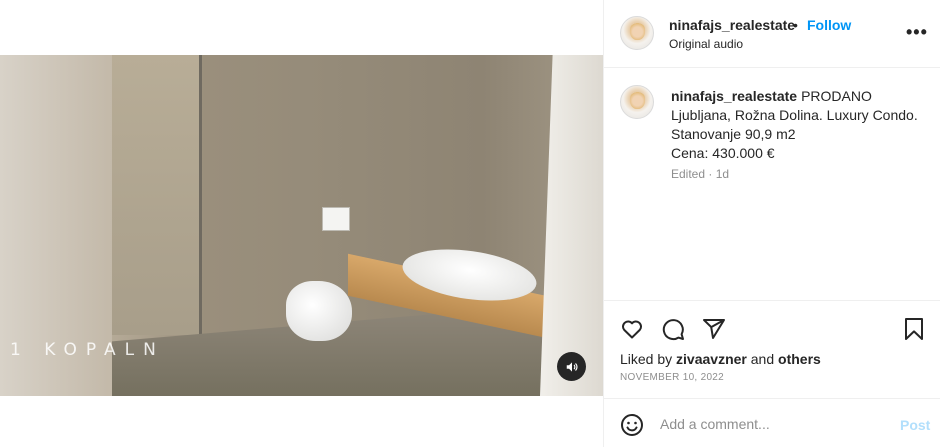 The image size is (940, 447). I want to click on emoji-icon, so click(632, 425).